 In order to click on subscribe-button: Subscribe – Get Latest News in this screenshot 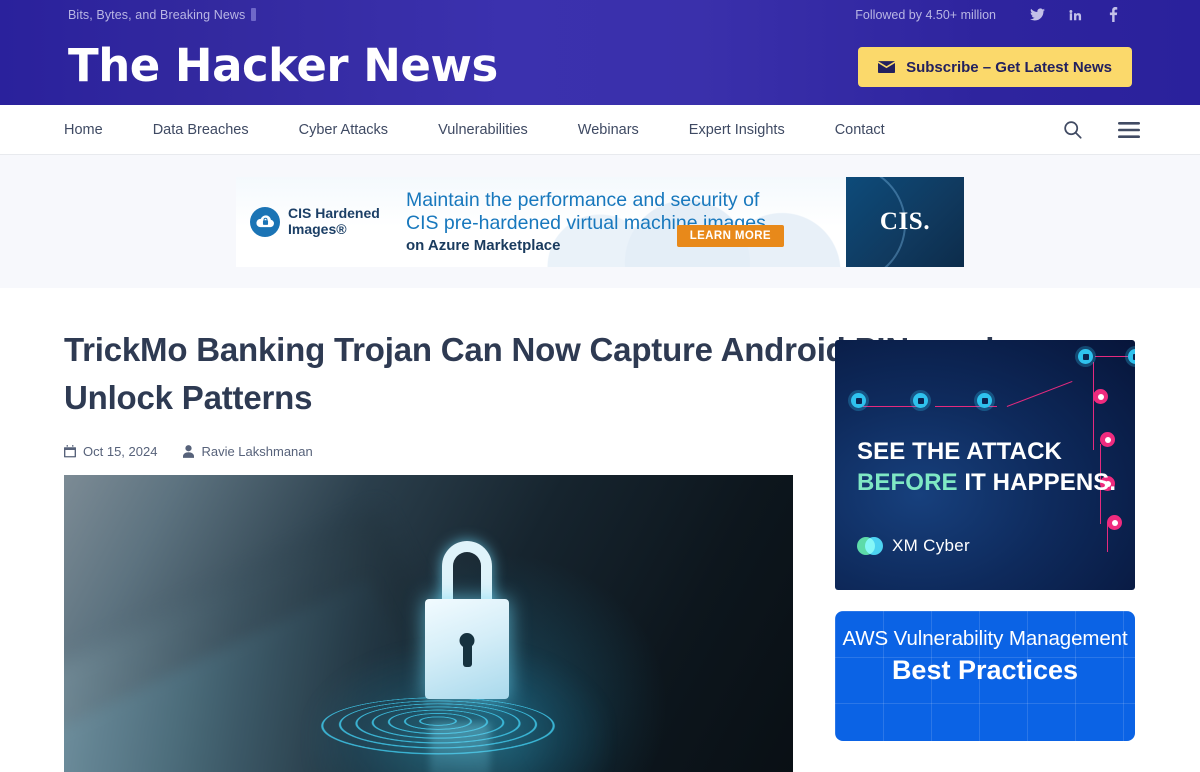, I will do `click(995, 67)`.